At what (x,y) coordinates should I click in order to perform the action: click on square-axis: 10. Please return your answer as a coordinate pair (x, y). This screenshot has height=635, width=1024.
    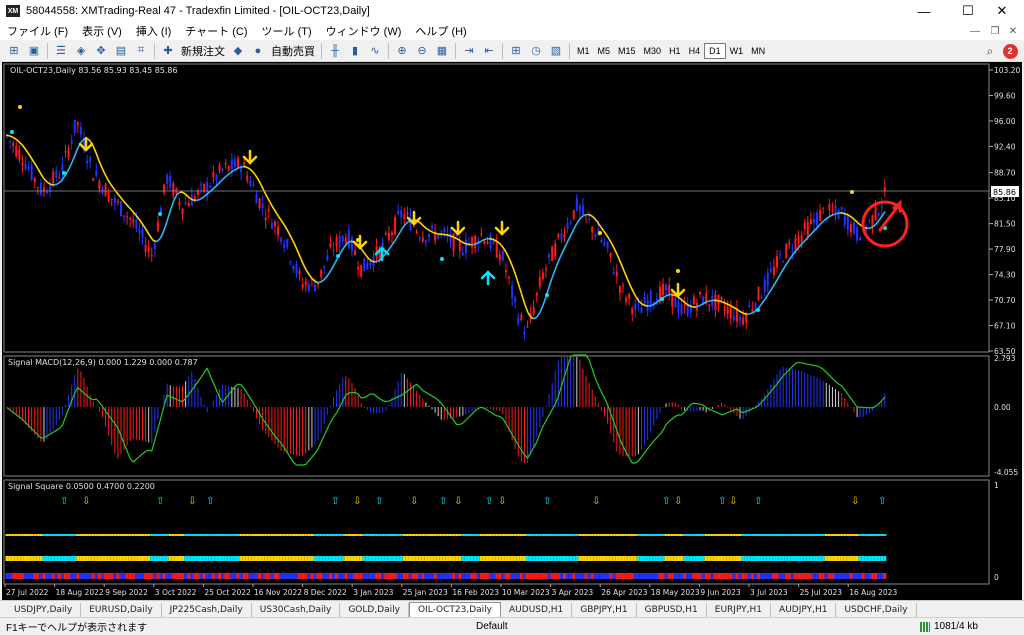
    Looking at the image, I should click on (996, 531).